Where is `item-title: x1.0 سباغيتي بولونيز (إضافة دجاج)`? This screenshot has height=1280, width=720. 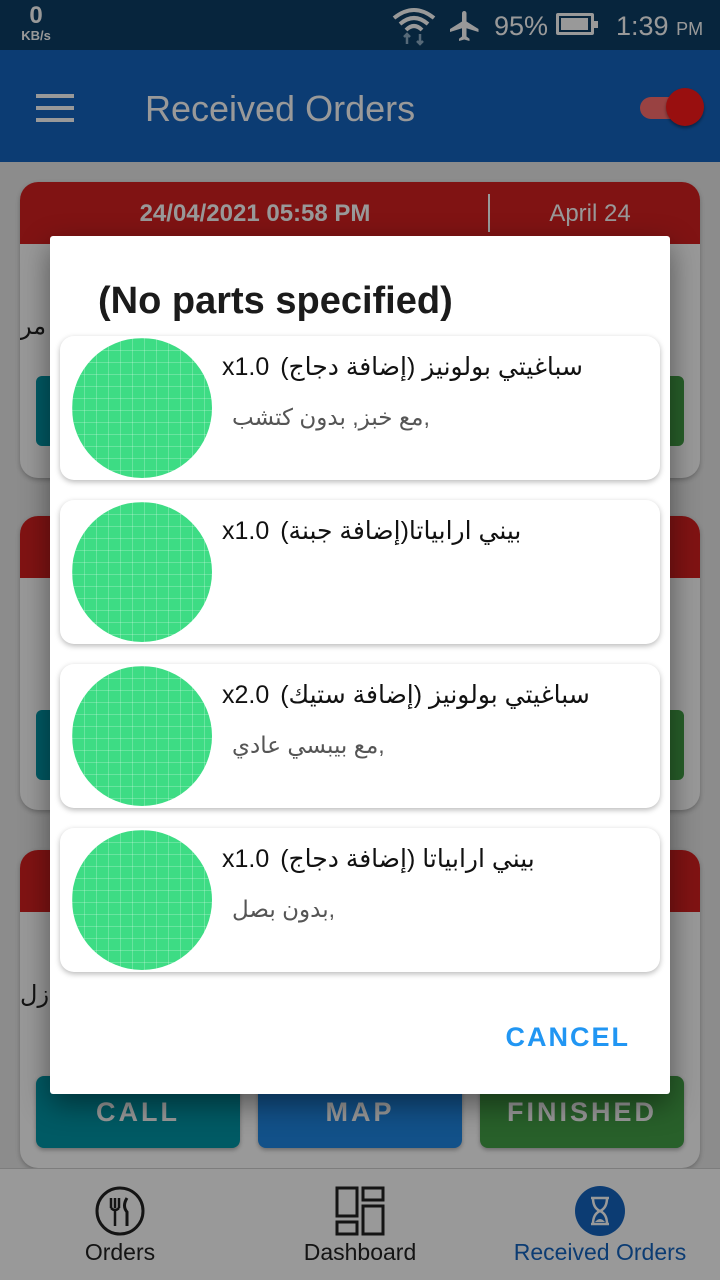
item-title: x1.0 سباغيتي بولونيز (إضافة دجاج) is located at coordinates (402, 367).